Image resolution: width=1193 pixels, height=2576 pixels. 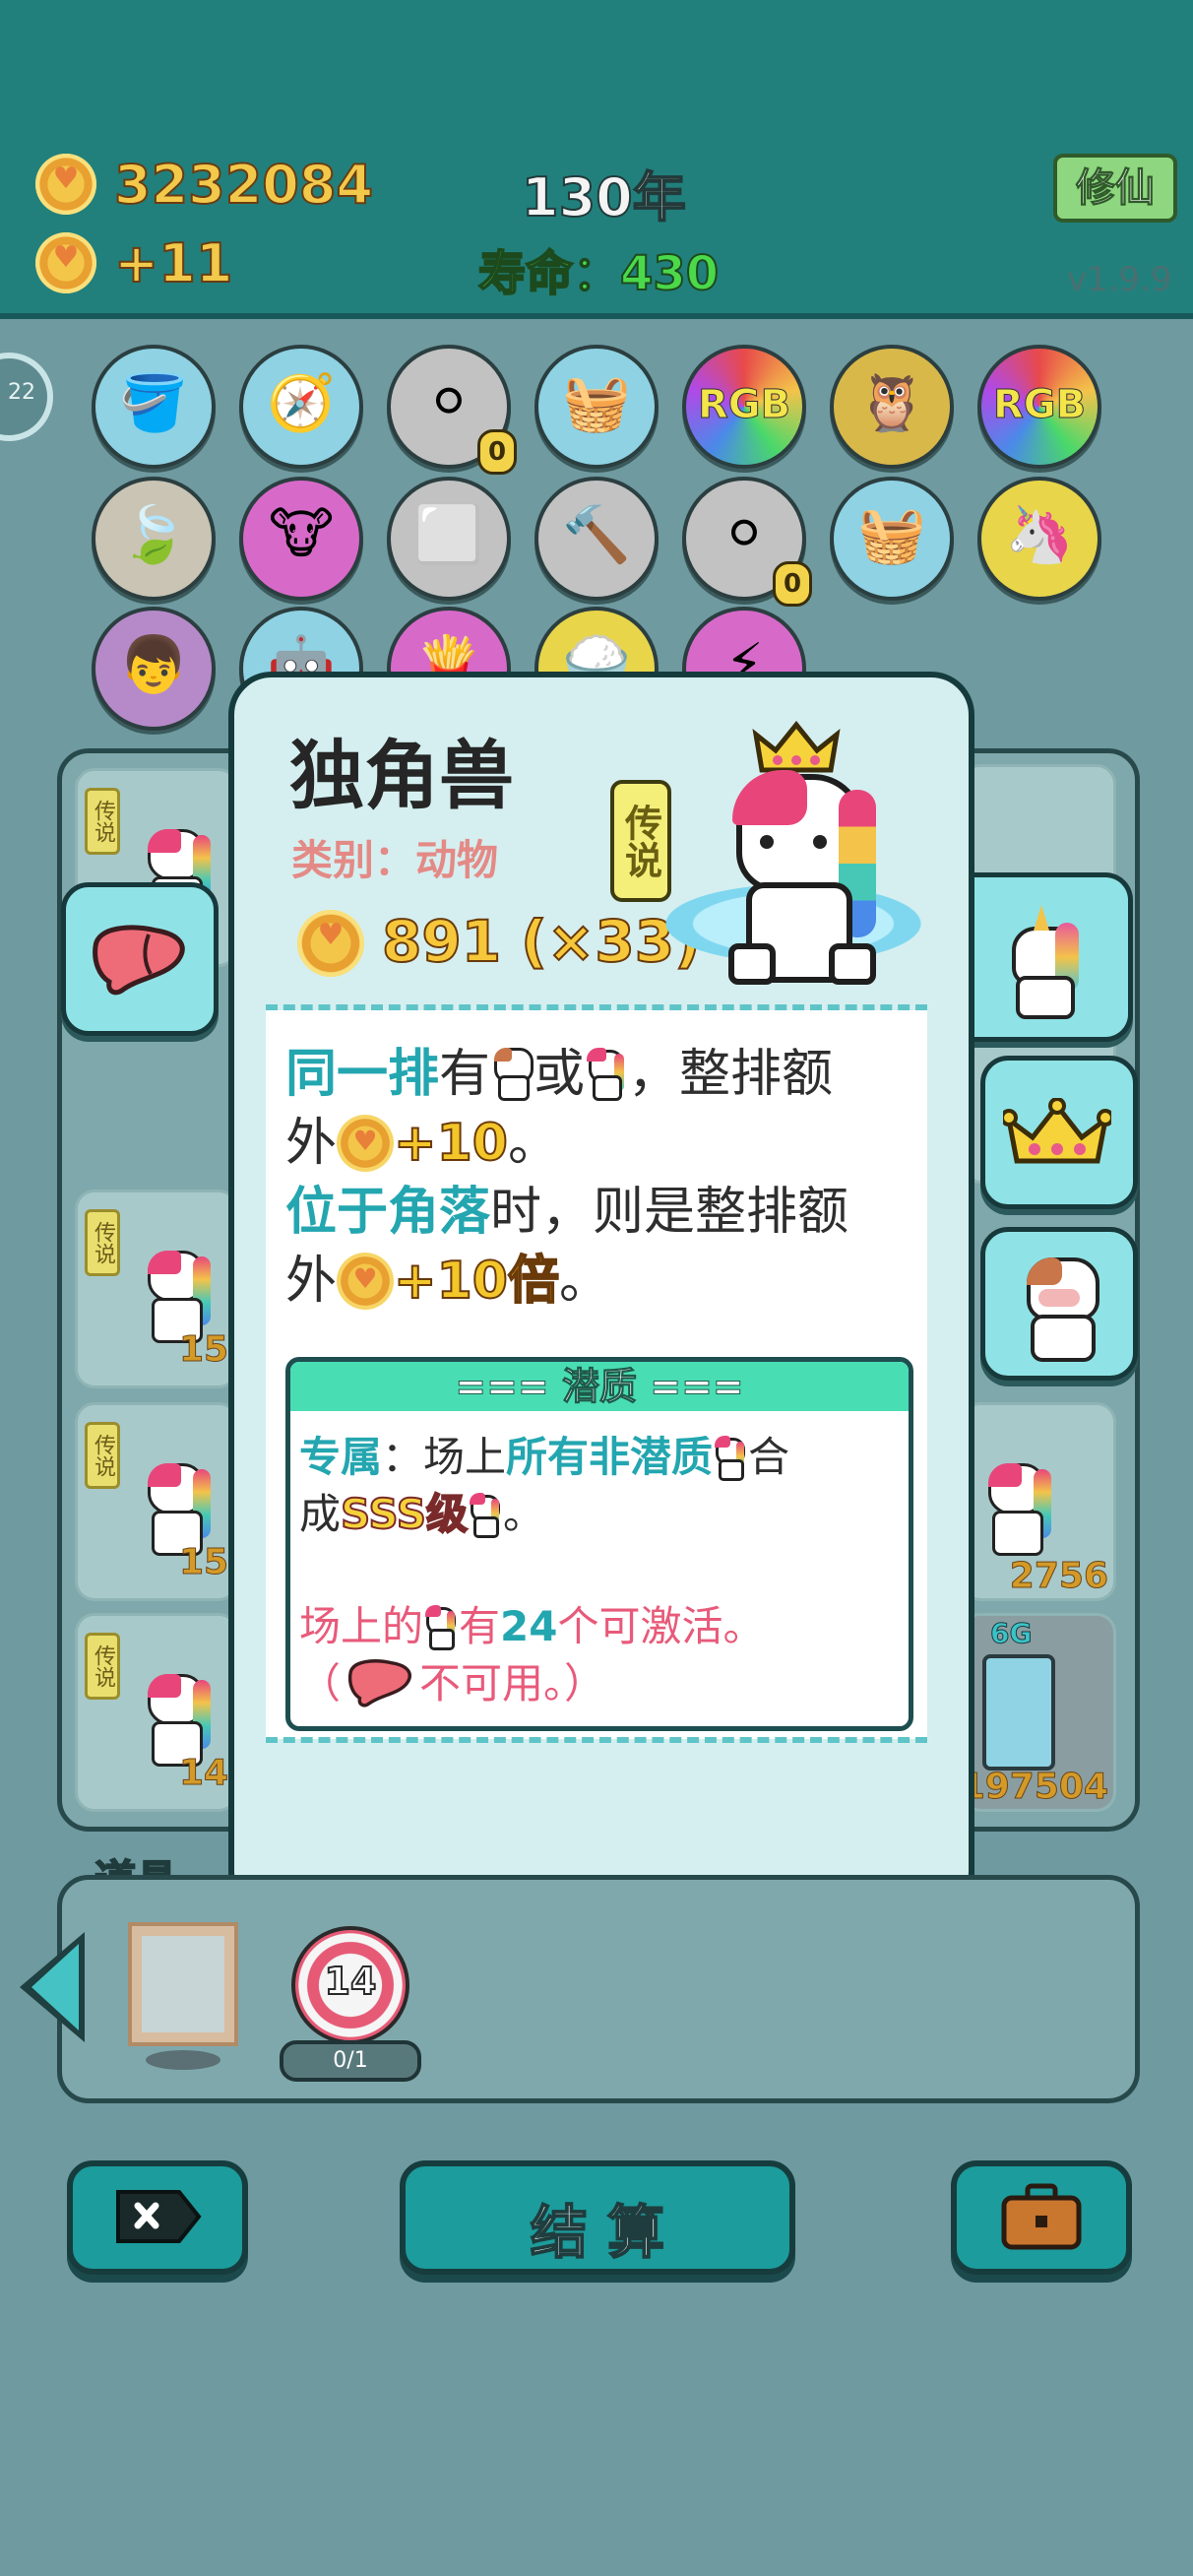 I want to click on price-value: 891 (×33), so click(x=541, y=941).